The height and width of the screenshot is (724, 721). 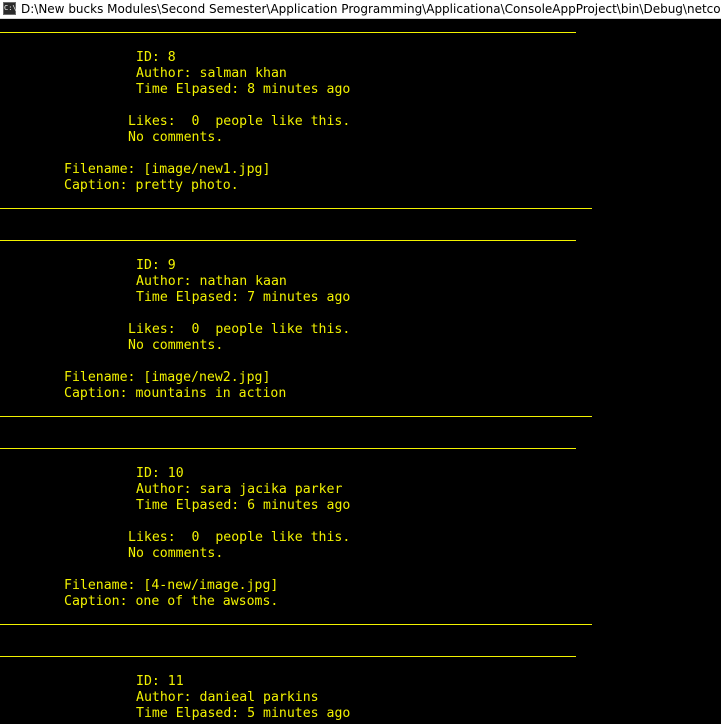 I want to click on post-time: Time Elpased: 8 minutes ago, so click(x=243, y=89).